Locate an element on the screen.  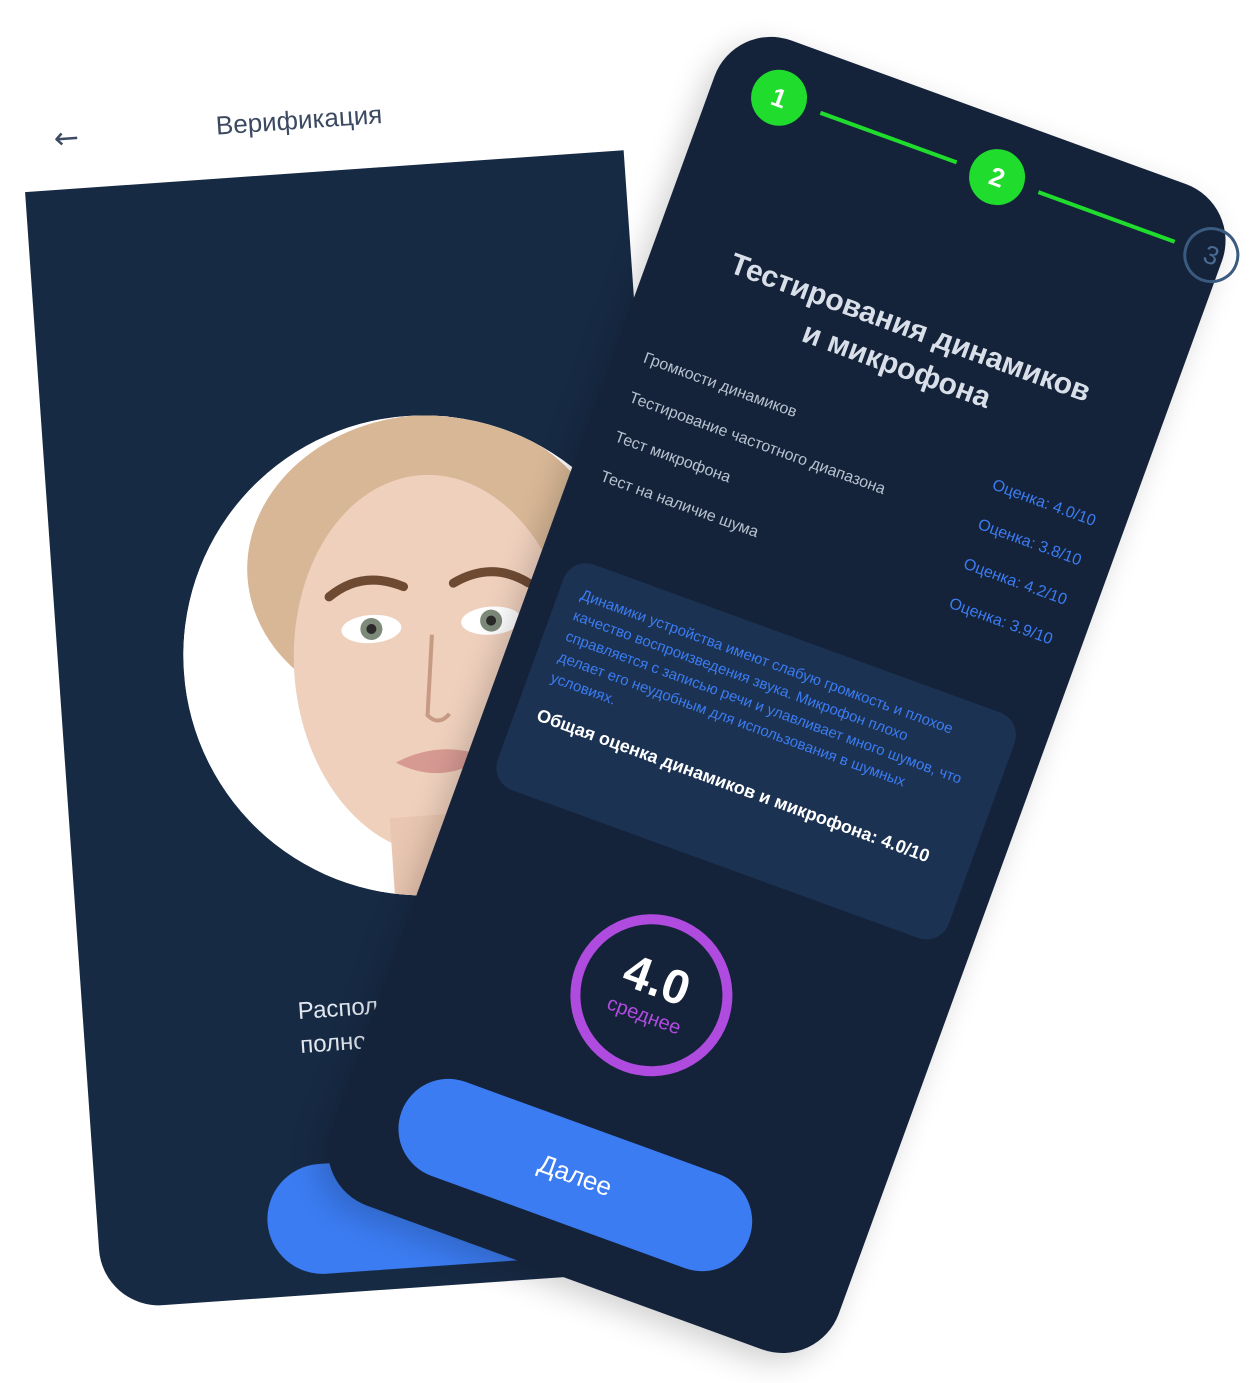
test-score: Оценка: 4.0/10 is located at coordinates (1043, 503).